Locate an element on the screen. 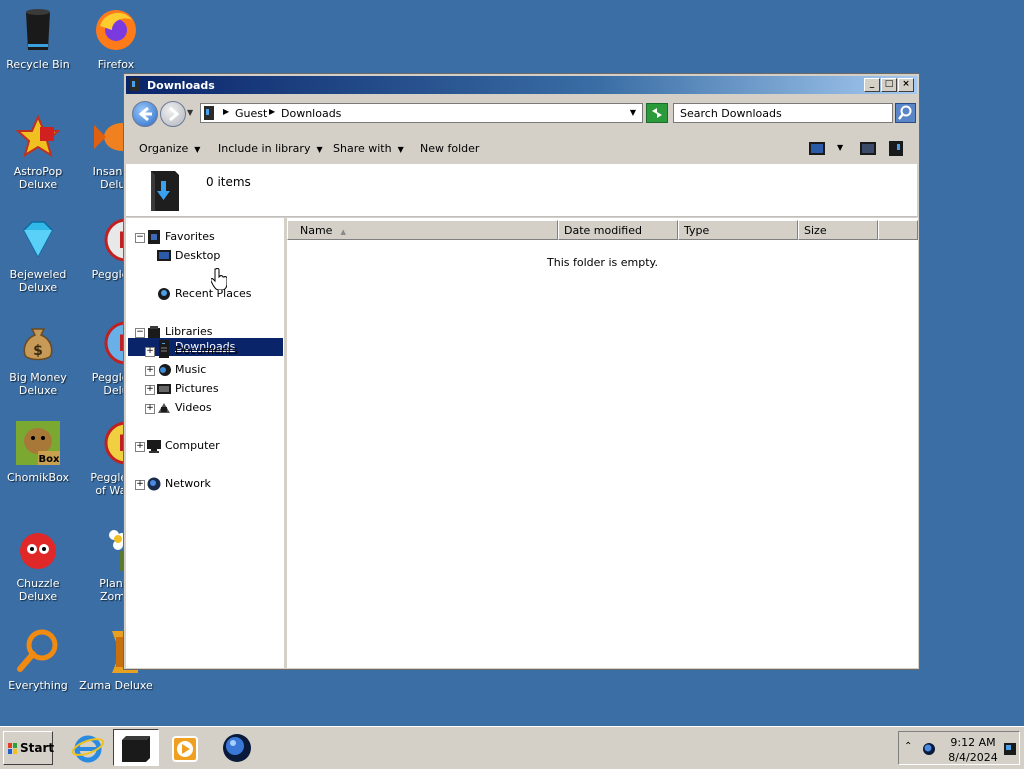 The height and width of the screenshot is (769, 1024). column-header-type: Type is located at coordinates (738, 230).